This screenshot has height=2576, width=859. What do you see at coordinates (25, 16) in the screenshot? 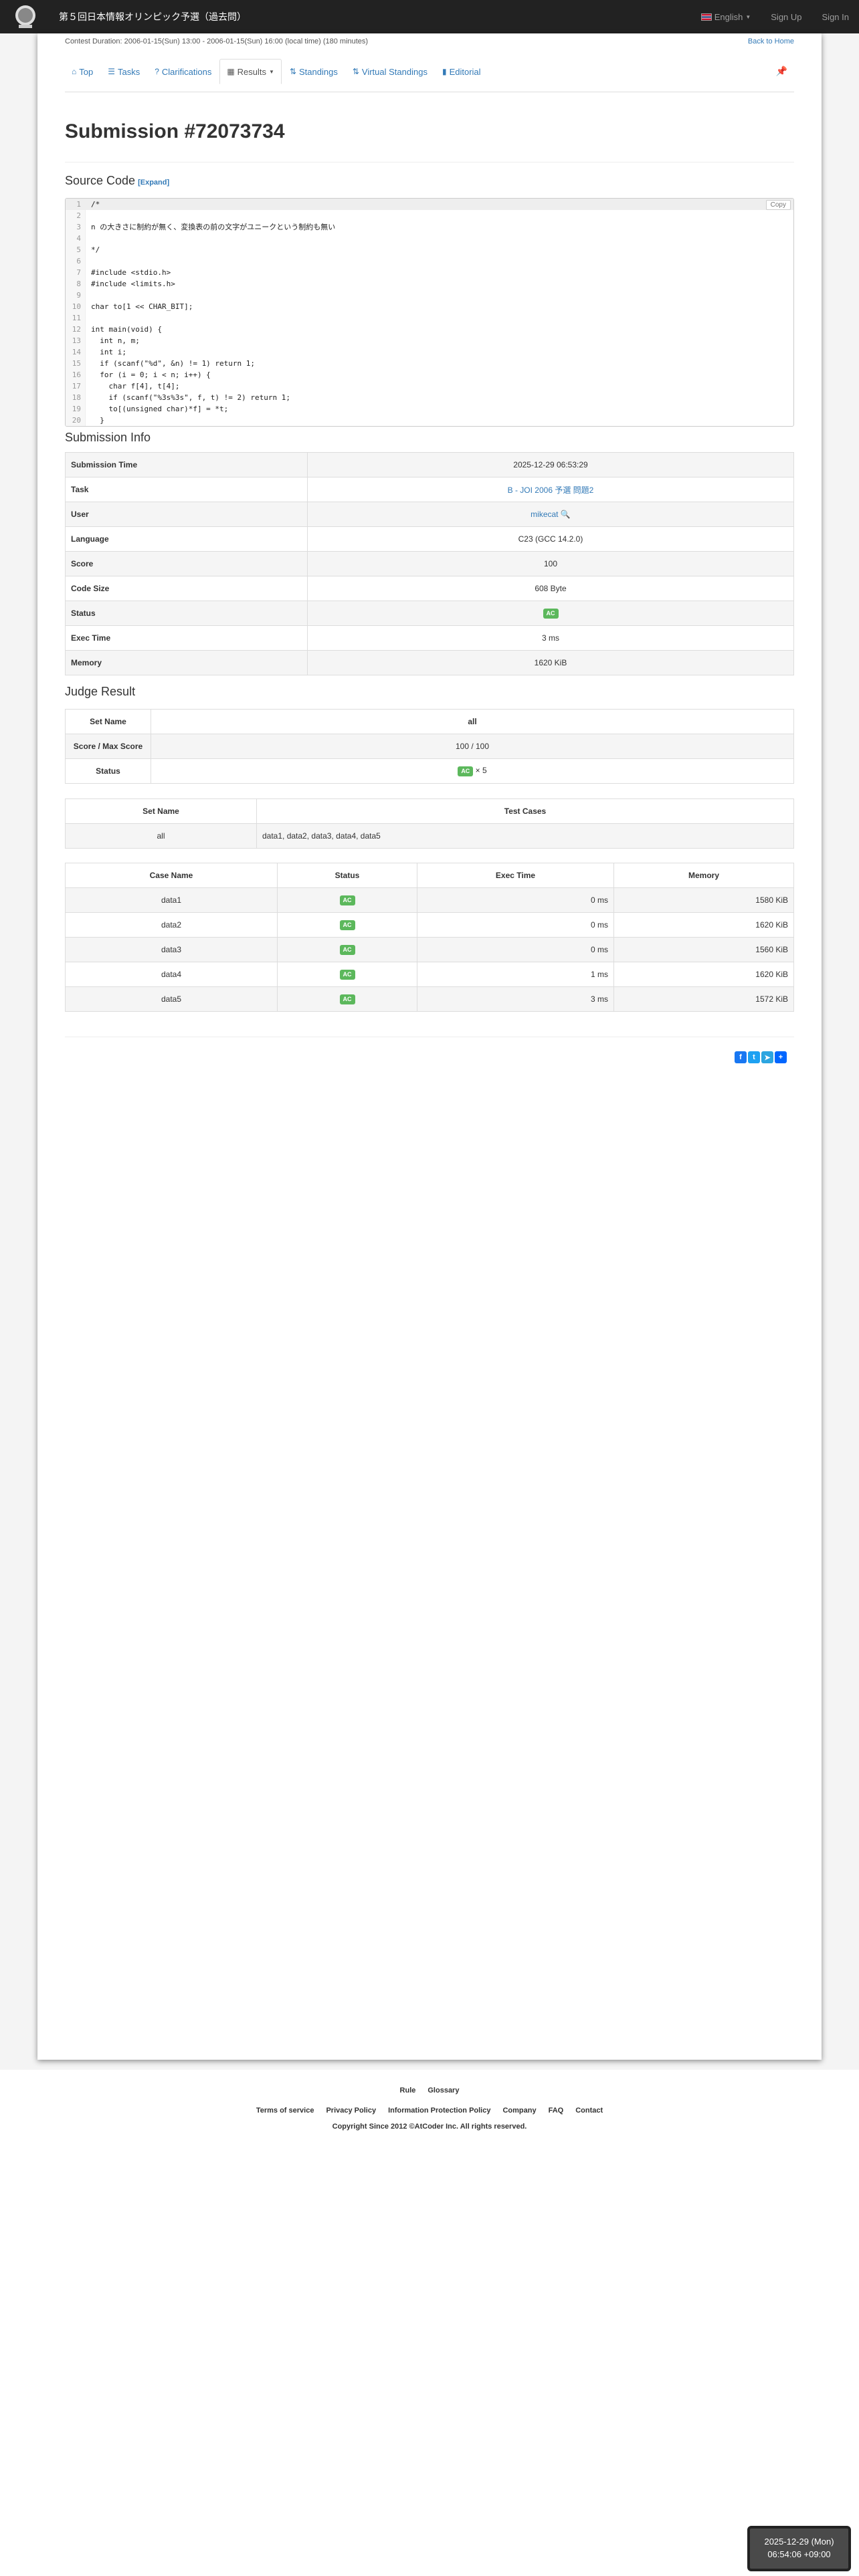
I see `atcoder-logo-icon` at bounding box center [25, 16].